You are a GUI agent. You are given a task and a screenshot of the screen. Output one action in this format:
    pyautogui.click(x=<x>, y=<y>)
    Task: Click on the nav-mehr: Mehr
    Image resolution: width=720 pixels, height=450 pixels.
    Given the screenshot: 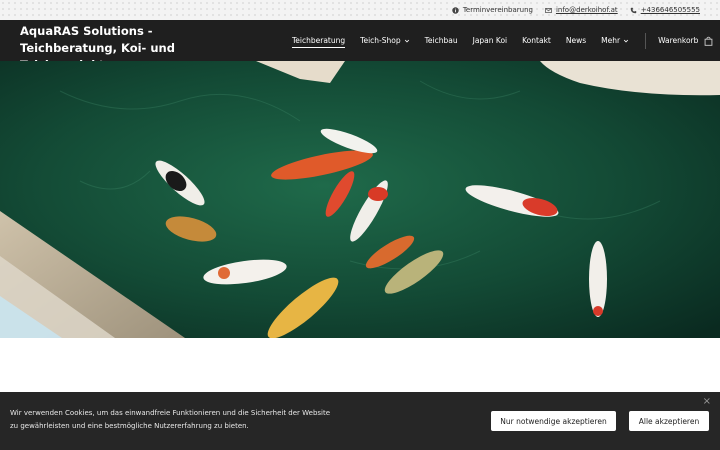 What is the action you would take?
    pyautogui.click(x=615, y=40)
    